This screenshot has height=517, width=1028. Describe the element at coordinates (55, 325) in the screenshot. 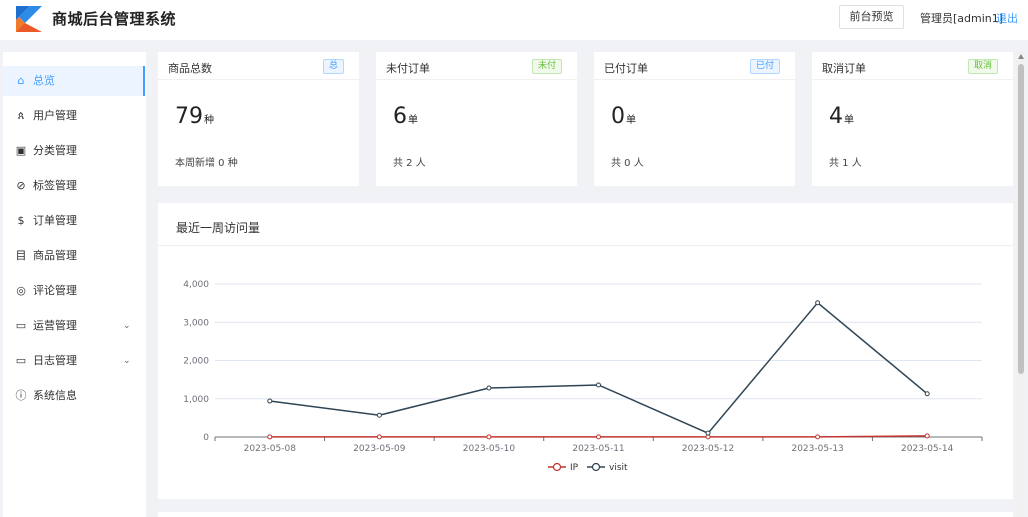

I see `sidebar-item-label: 运营管理` at that location.